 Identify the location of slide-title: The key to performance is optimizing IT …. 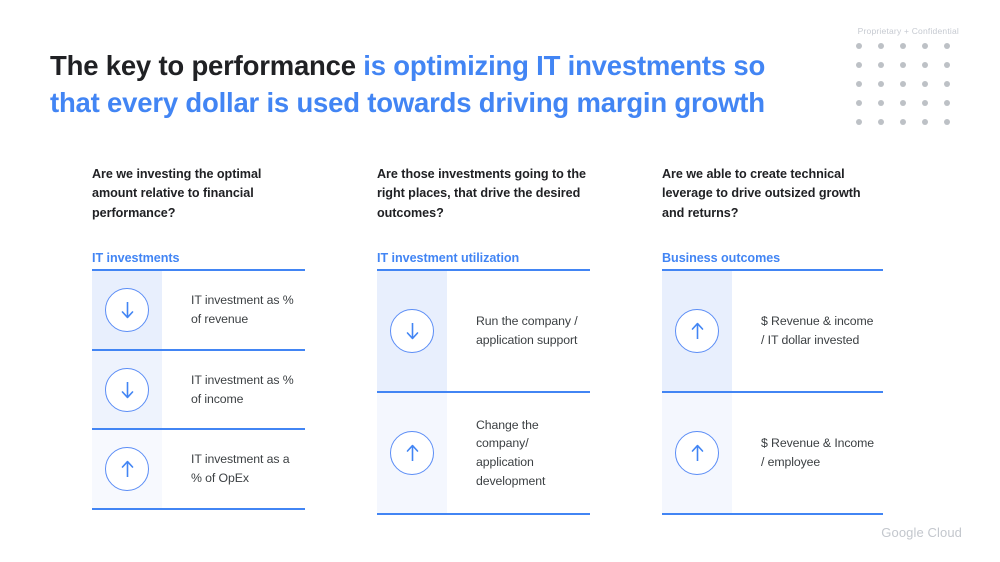
(435, 84).